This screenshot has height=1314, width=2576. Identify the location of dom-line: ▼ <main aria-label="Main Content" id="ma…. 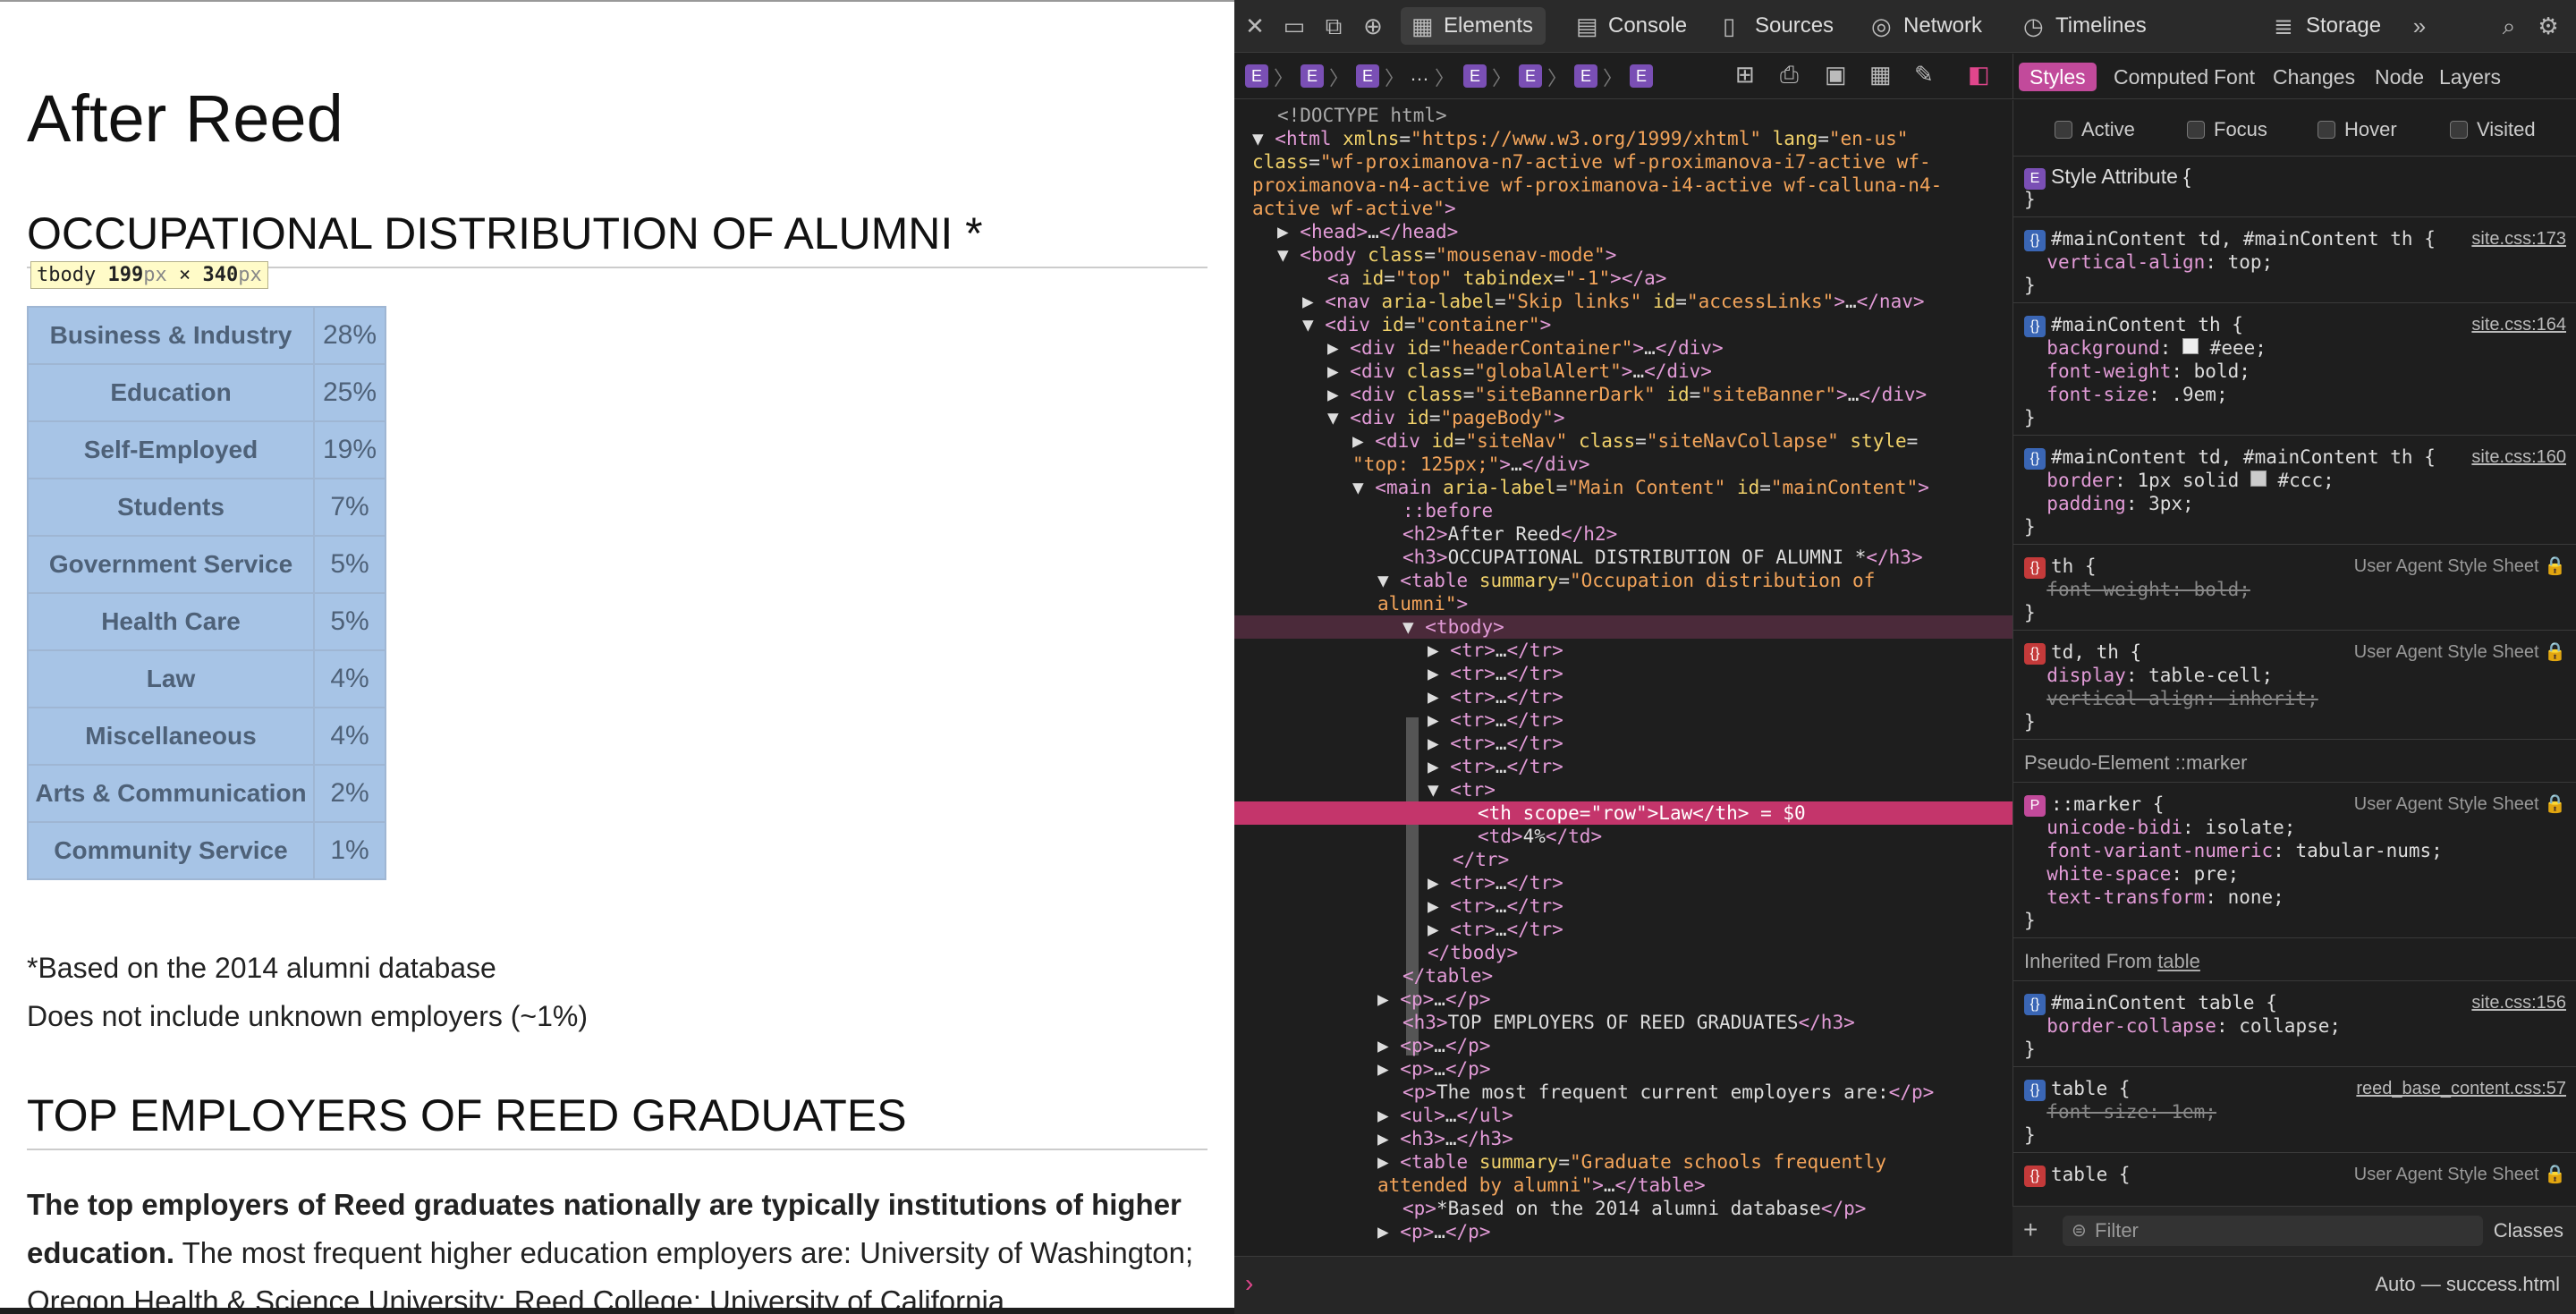
(1623, 487).